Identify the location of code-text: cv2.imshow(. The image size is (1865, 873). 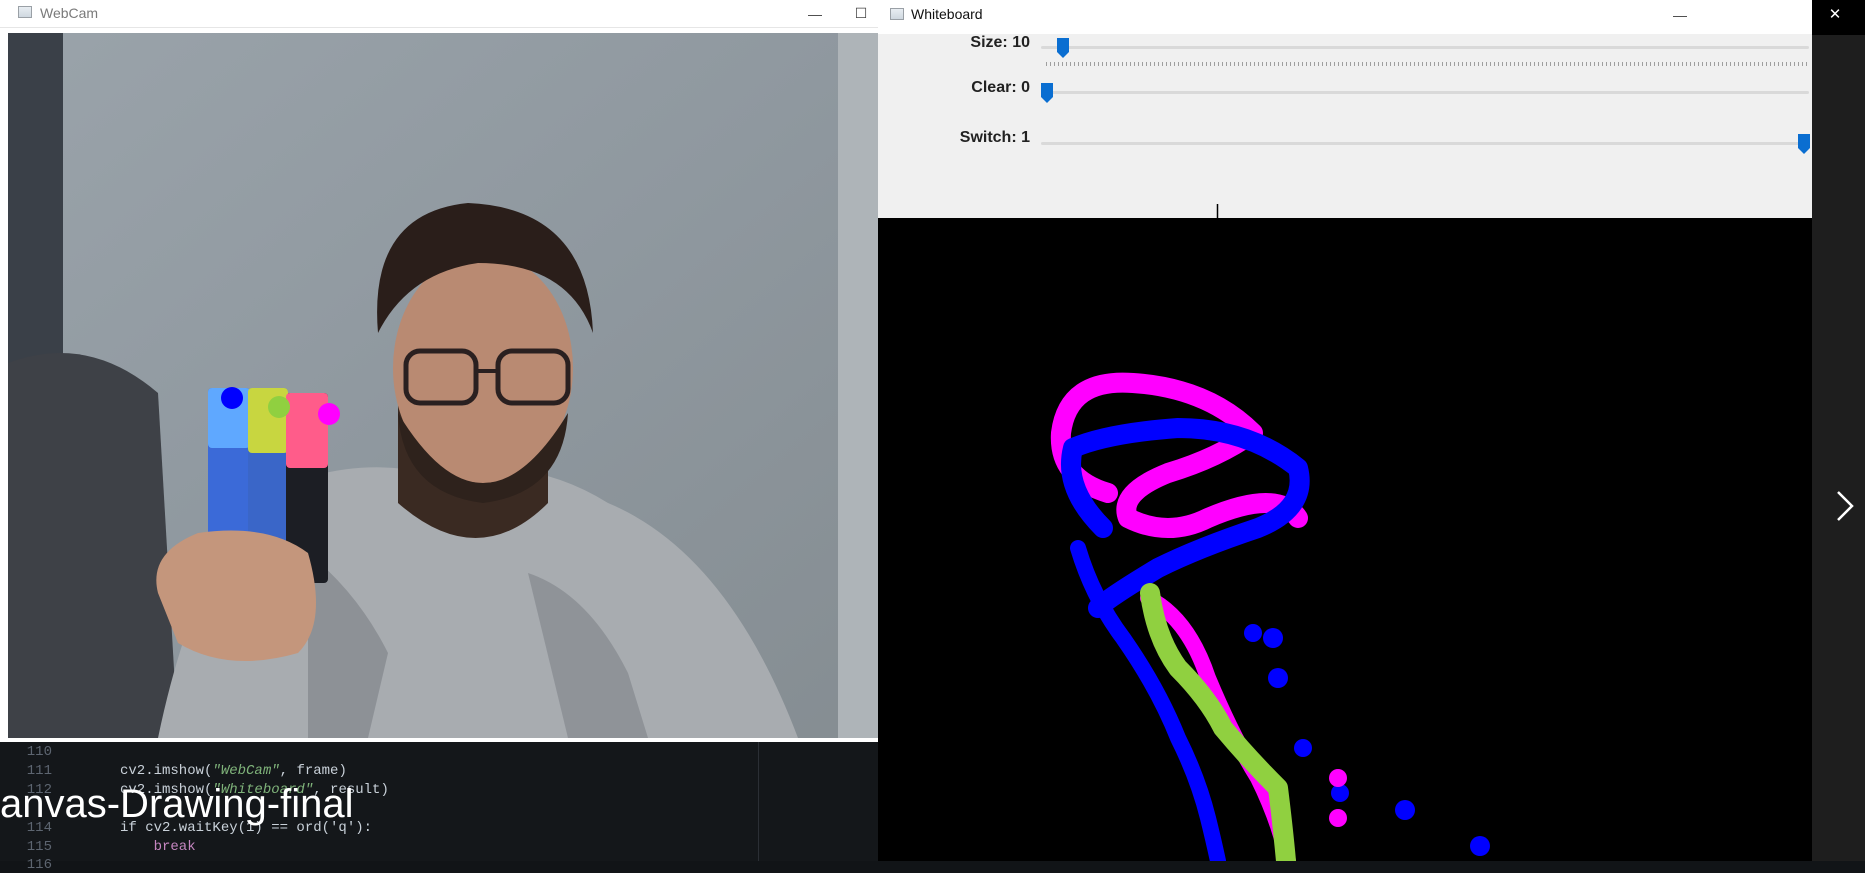
(166, 771).